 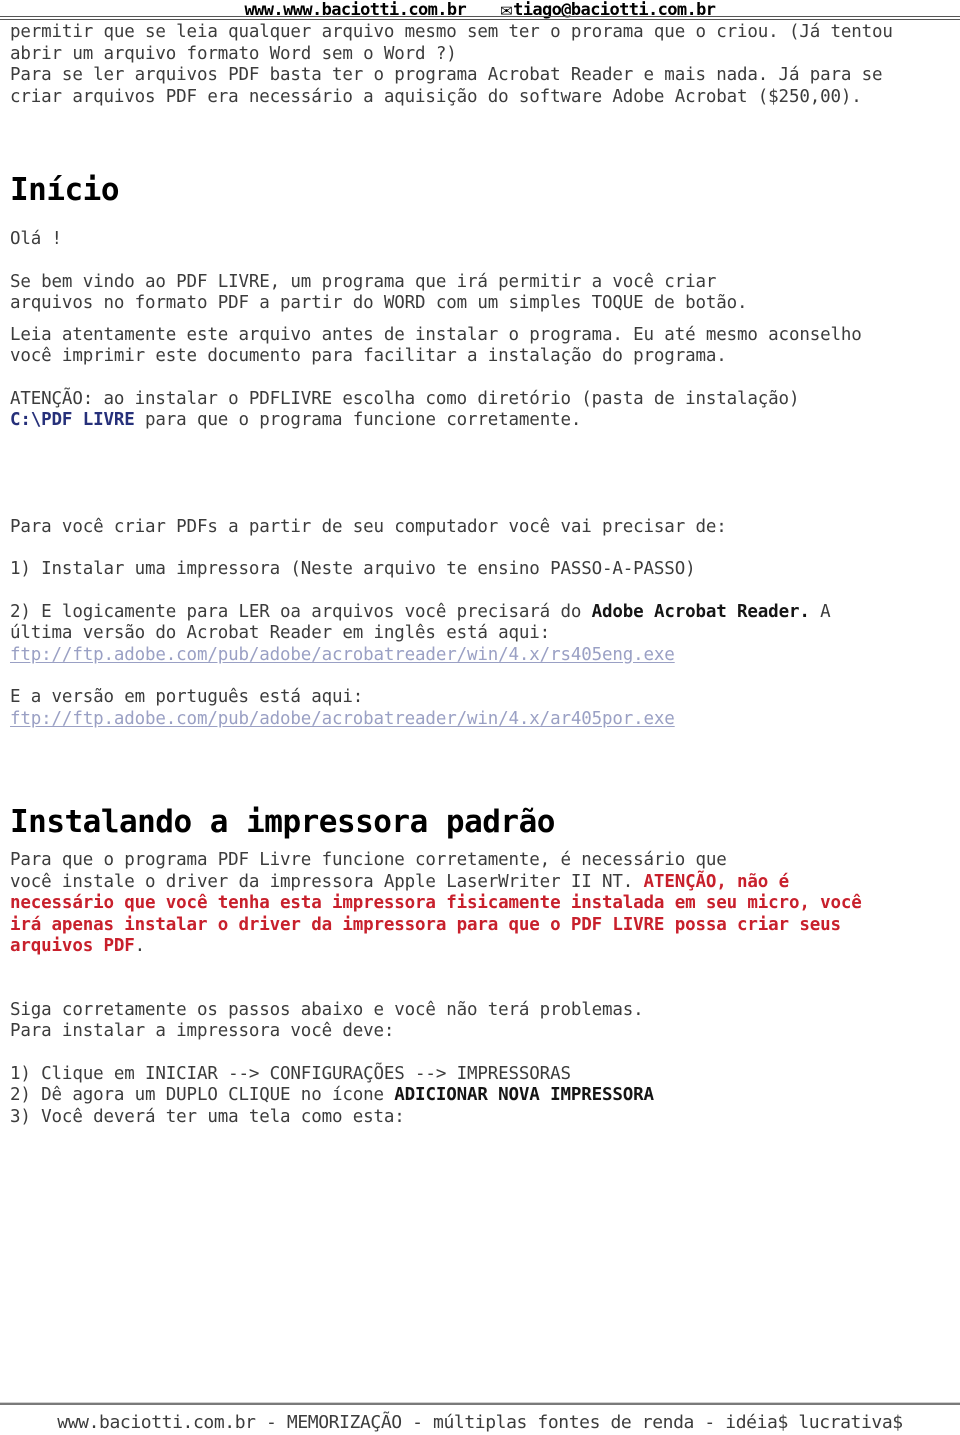 I want to click on warning-text-part-4-row: arquivos PDF., so click(x=481, y=947).